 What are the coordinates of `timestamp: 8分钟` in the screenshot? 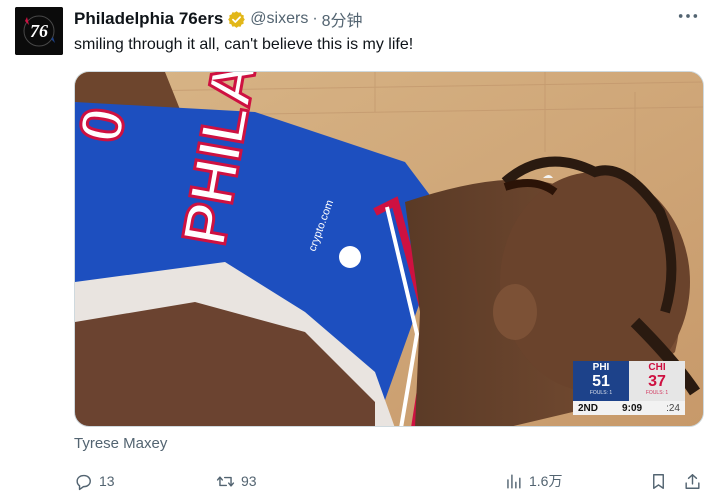 It's located at (342, 19).